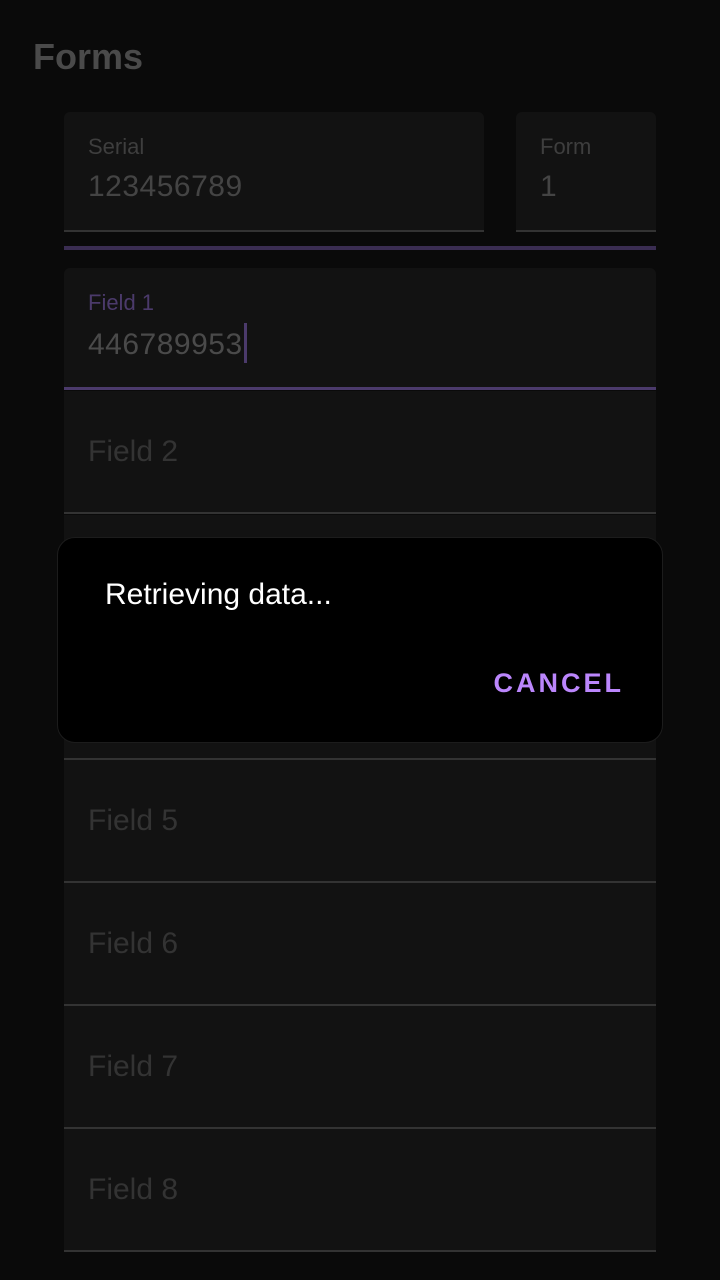  I want to click on field-1-value-wrap: 446789953, so click(167, 344).